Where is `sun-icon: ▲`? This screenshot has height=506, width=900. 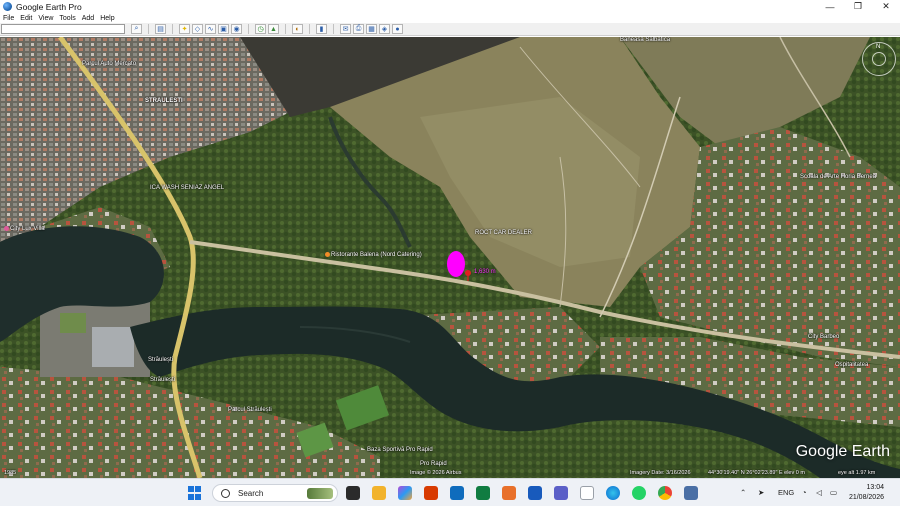
sun-icon: ▲ is located at coordinates (273, 29).